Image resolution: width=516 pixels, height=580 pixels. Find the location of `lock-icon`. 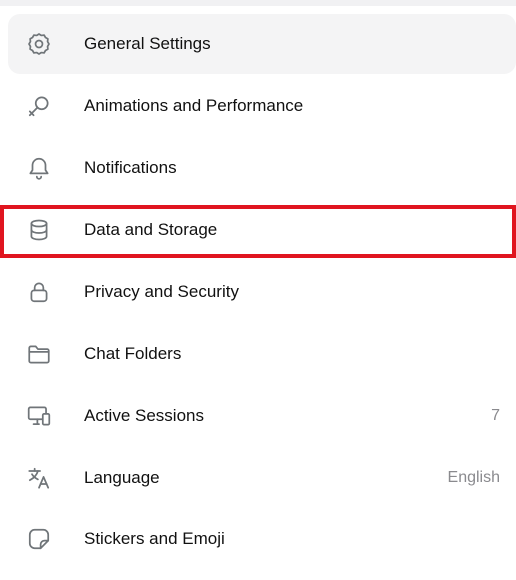

lock-icon is located at coordinates (39, 292).